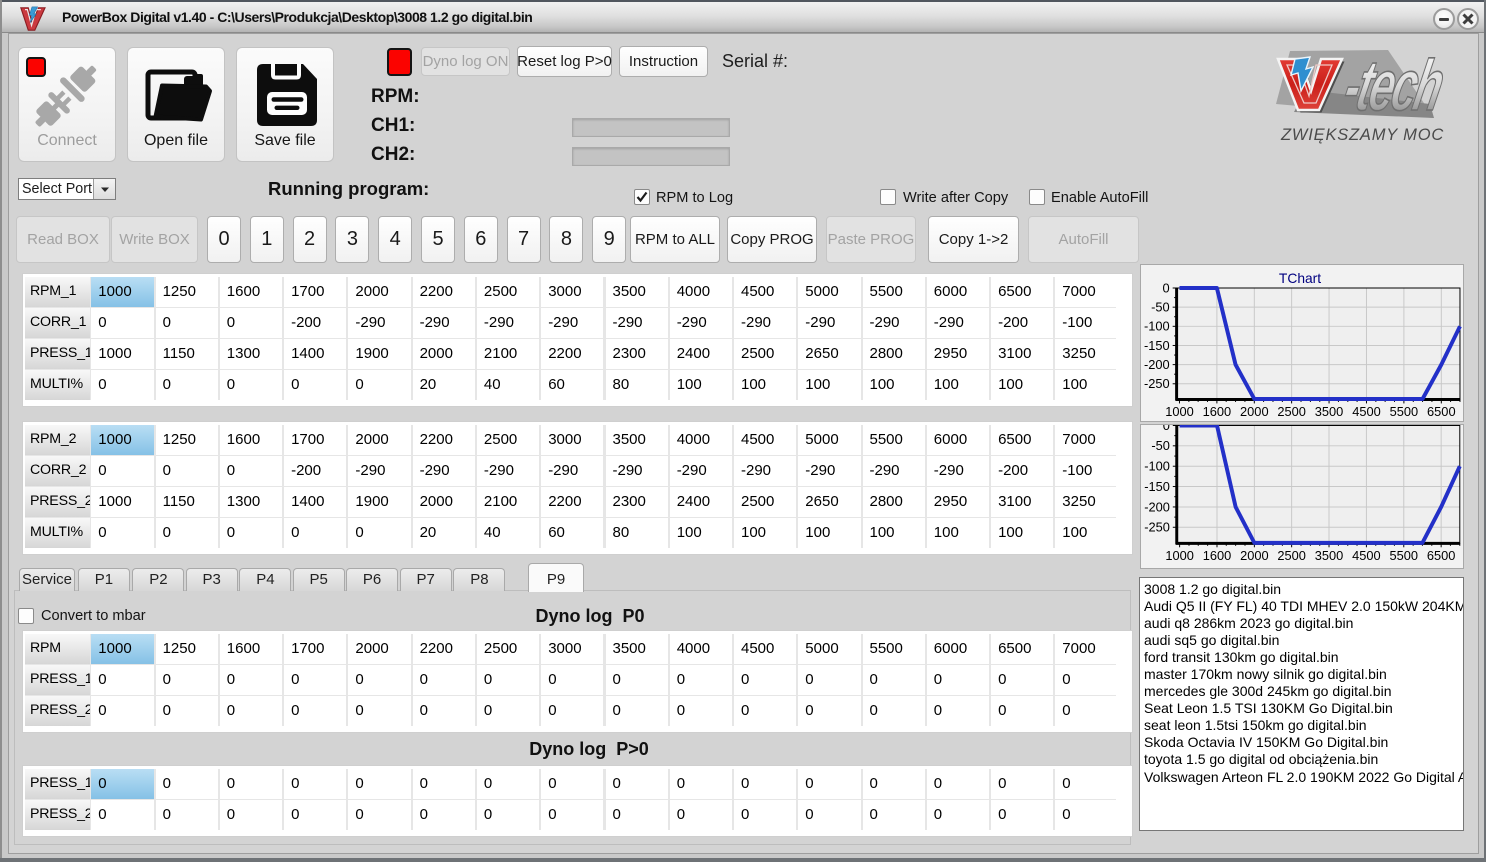  I want to click on svg-text: ZWIĘKSZAMY MOC, so click(1362, 135).